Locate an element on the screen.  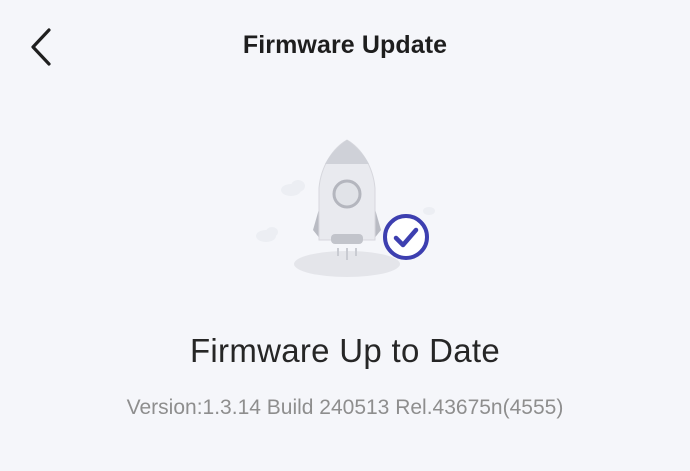
rocket-icon is located at coordinates (347, 199).